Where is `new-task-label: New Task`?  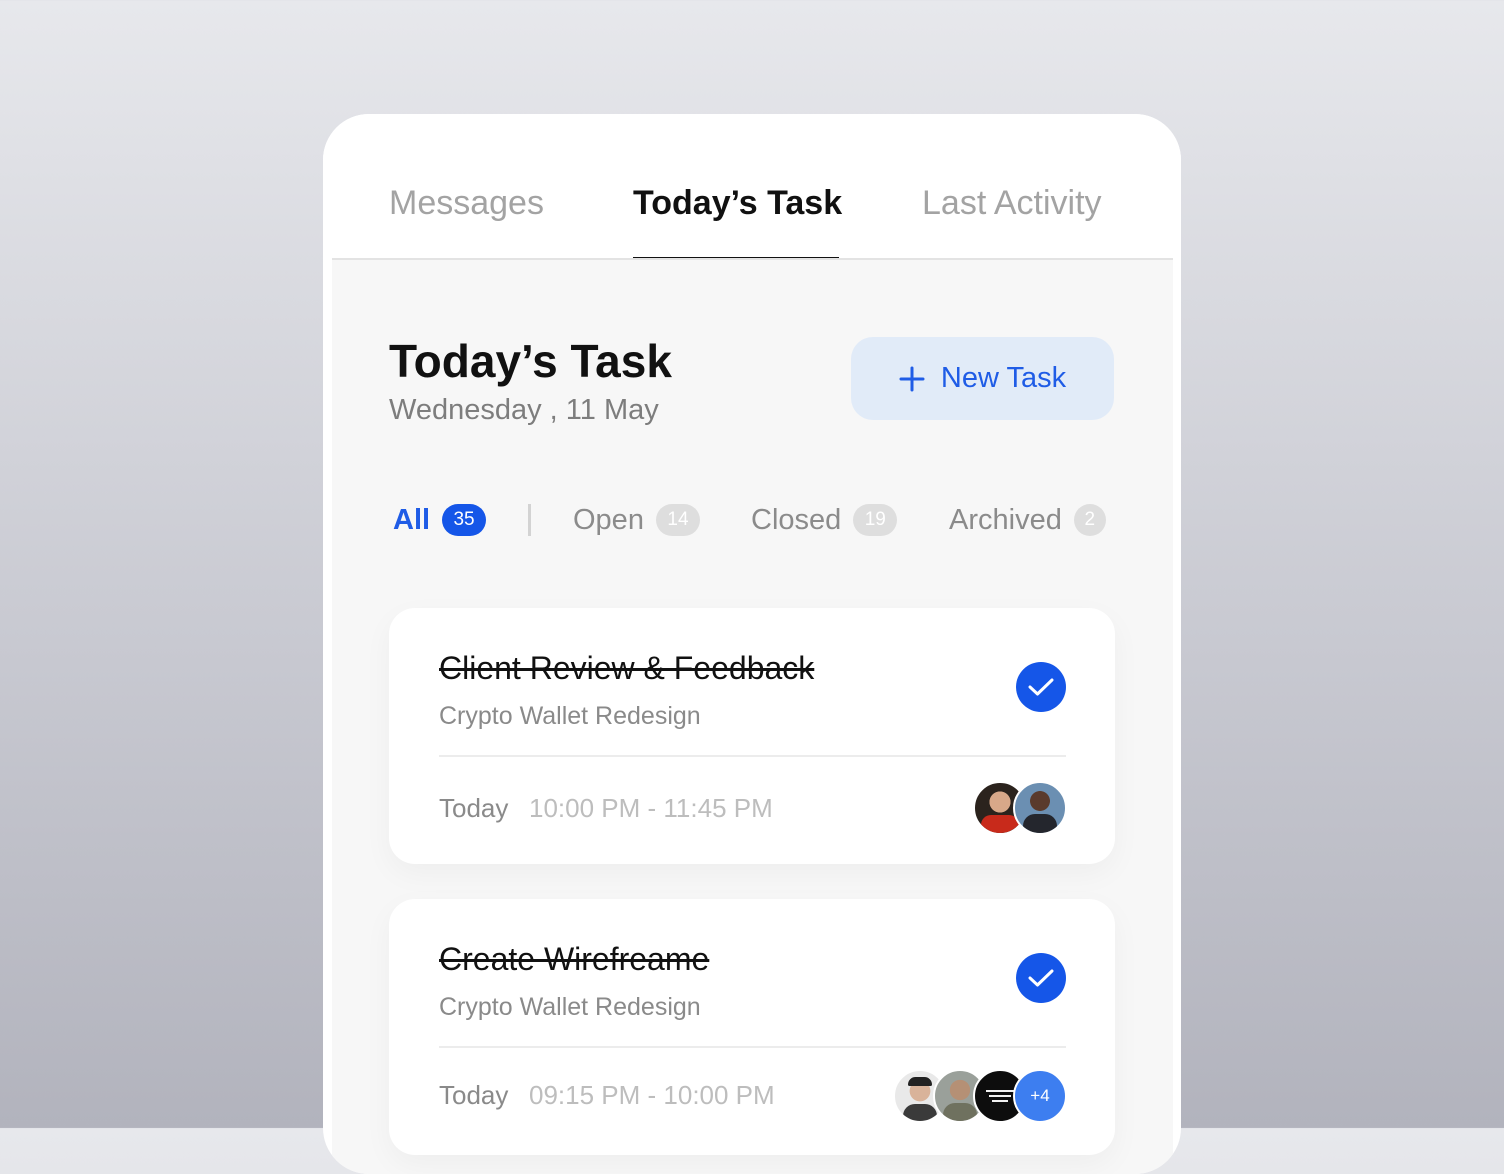
new-task-label: New Task is located at coordinates (1003, 378).